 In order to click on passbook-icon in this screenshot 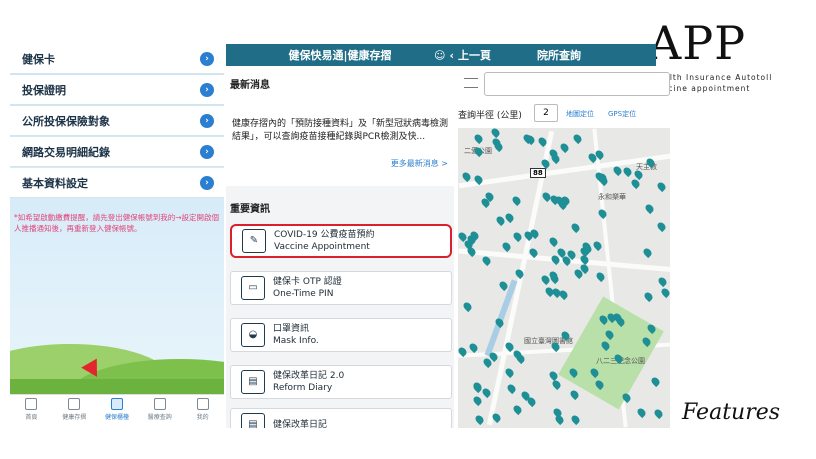, I will do `click(74, 404)`.